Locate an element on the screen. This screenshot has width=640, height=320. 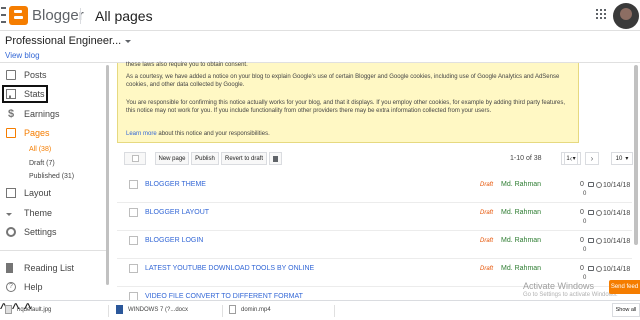
posts-icon is located at coordinates (11, 75).